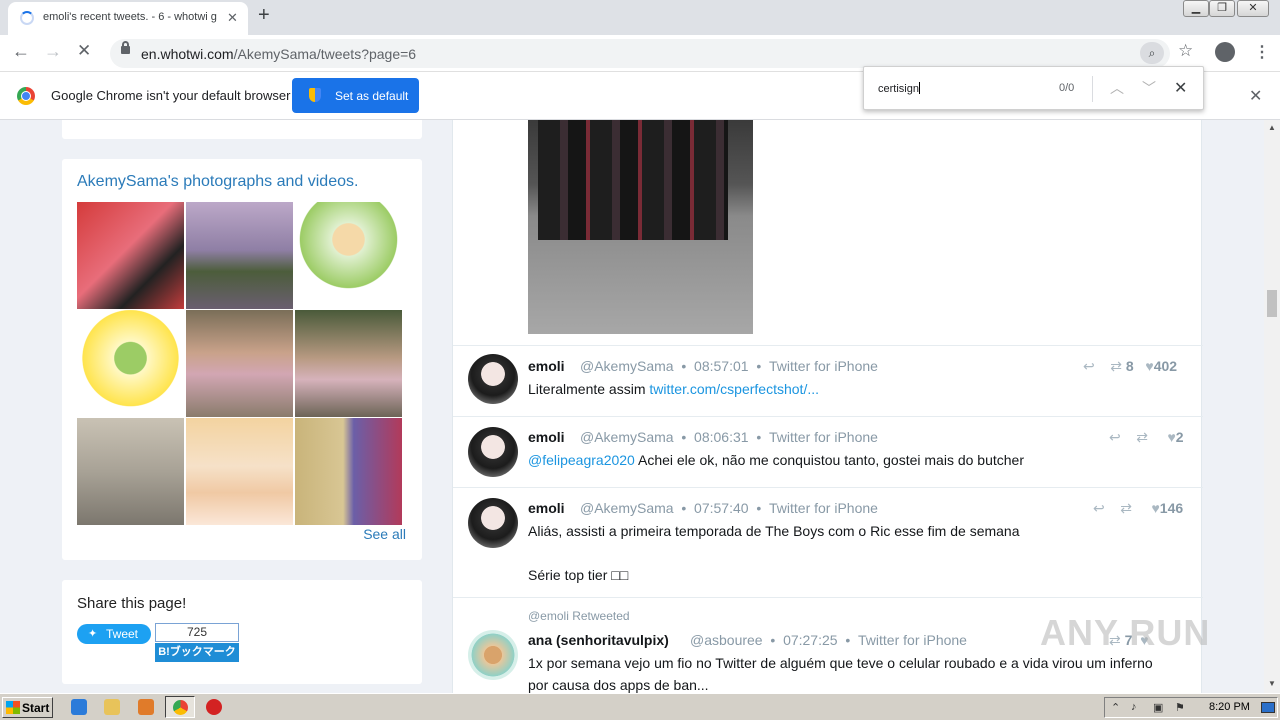 The height and width of the screenshot is (720, 1280). What do you see at coordinates (1149, 88) in the screenshot?
I see `find-next-icon: ﹀` at bounding box center [1149, 88].